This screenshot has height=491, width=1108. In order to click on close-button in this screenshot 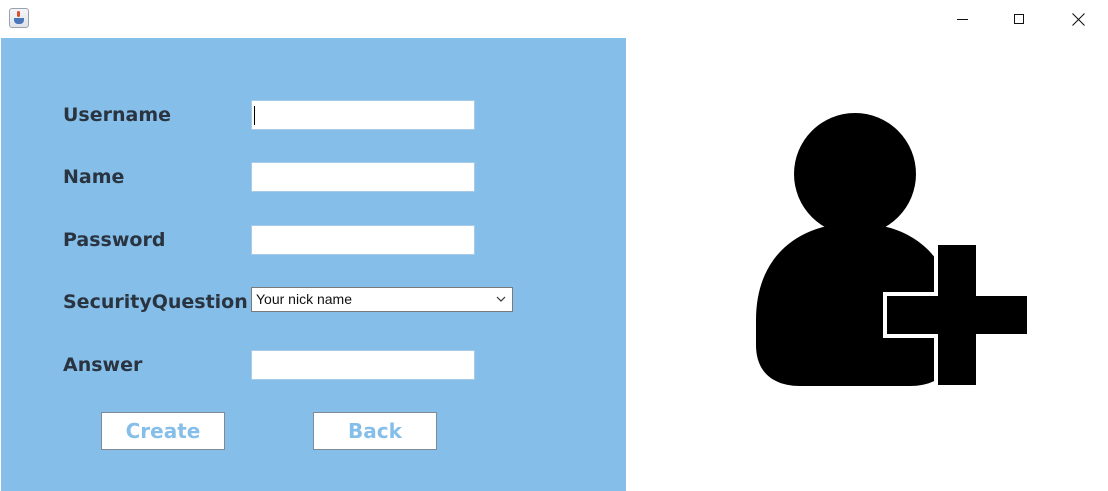, I will do `click(1078, 19)`.